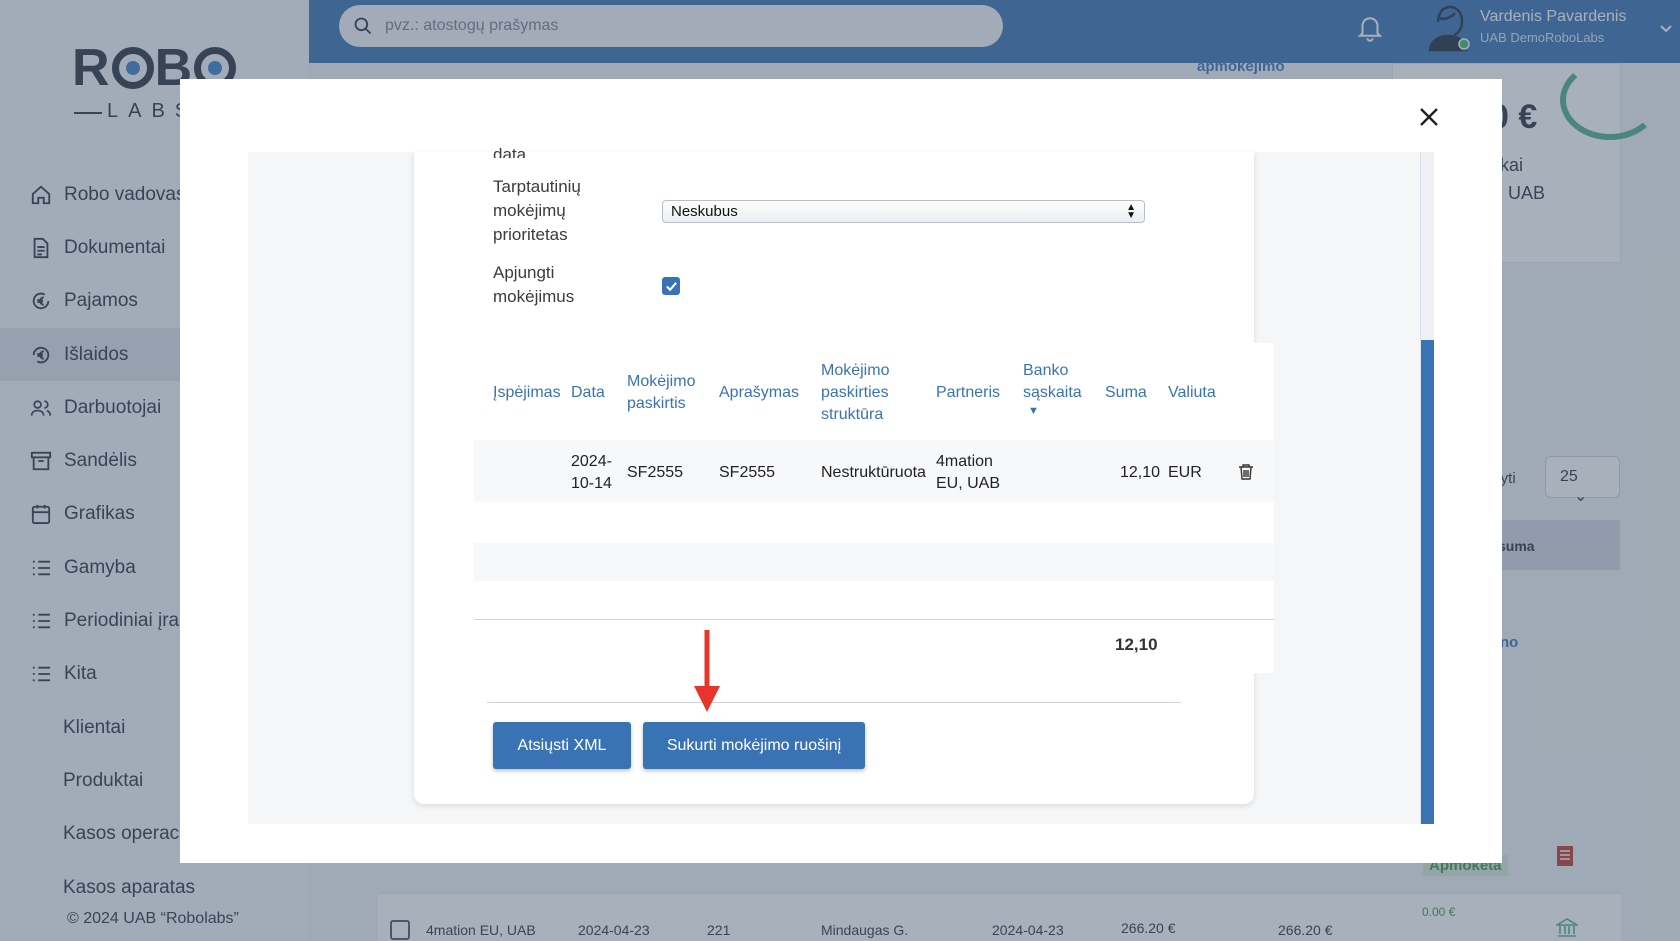 Image resolution: width=1680 pixels, height=941 pixels. Describe the element at coordinates (968, 393) in the screenshot. I see `column-header-partner: Partneris` at that location.